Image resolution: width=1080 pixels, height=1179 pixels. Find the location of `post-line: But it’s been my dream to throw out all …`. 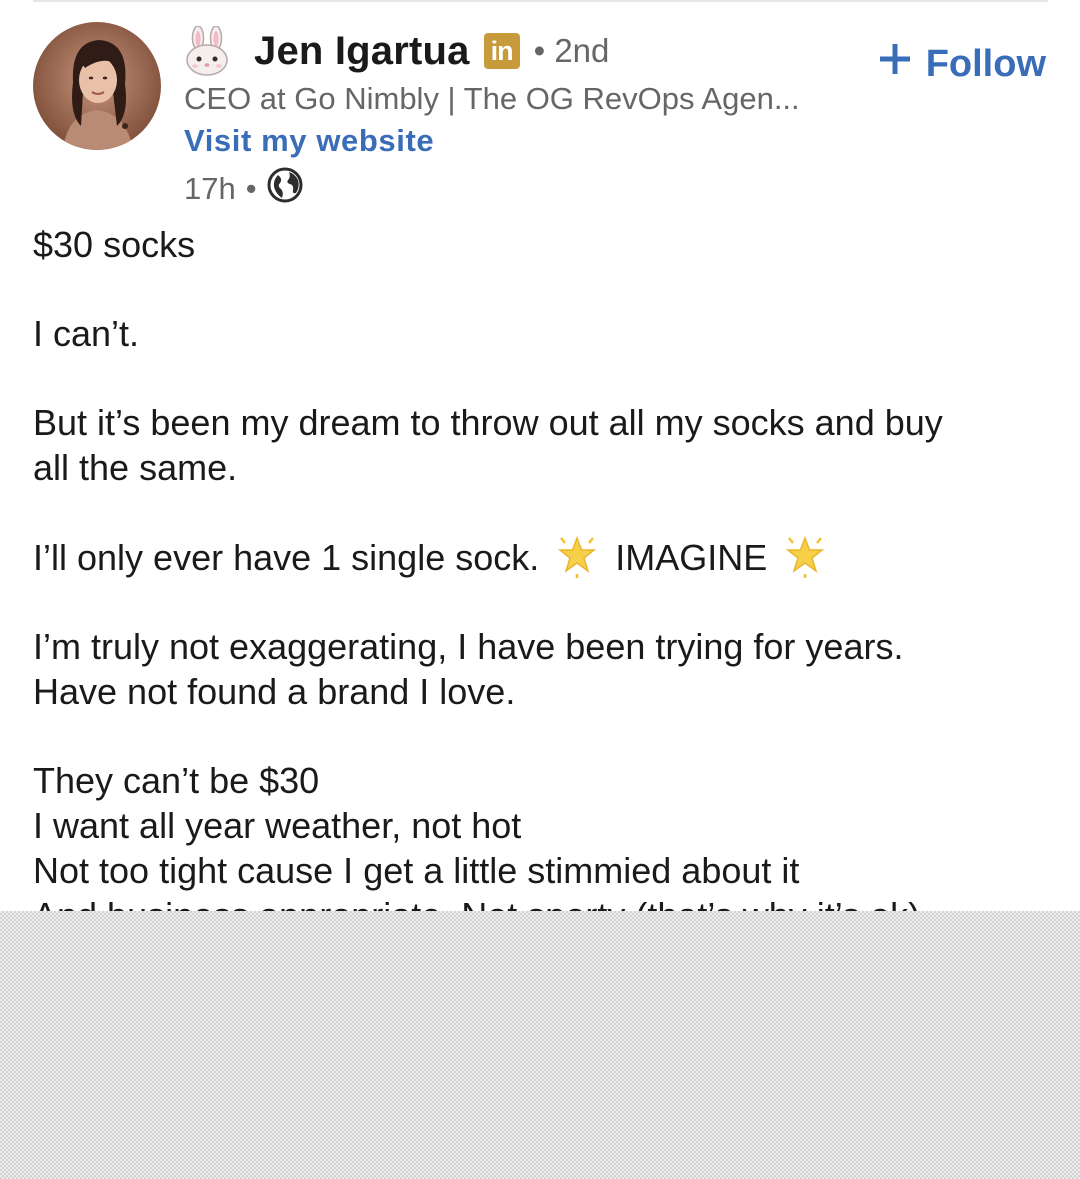

post-line: But it’s been my dream to throw out all … is located at coordinates (488, 422).